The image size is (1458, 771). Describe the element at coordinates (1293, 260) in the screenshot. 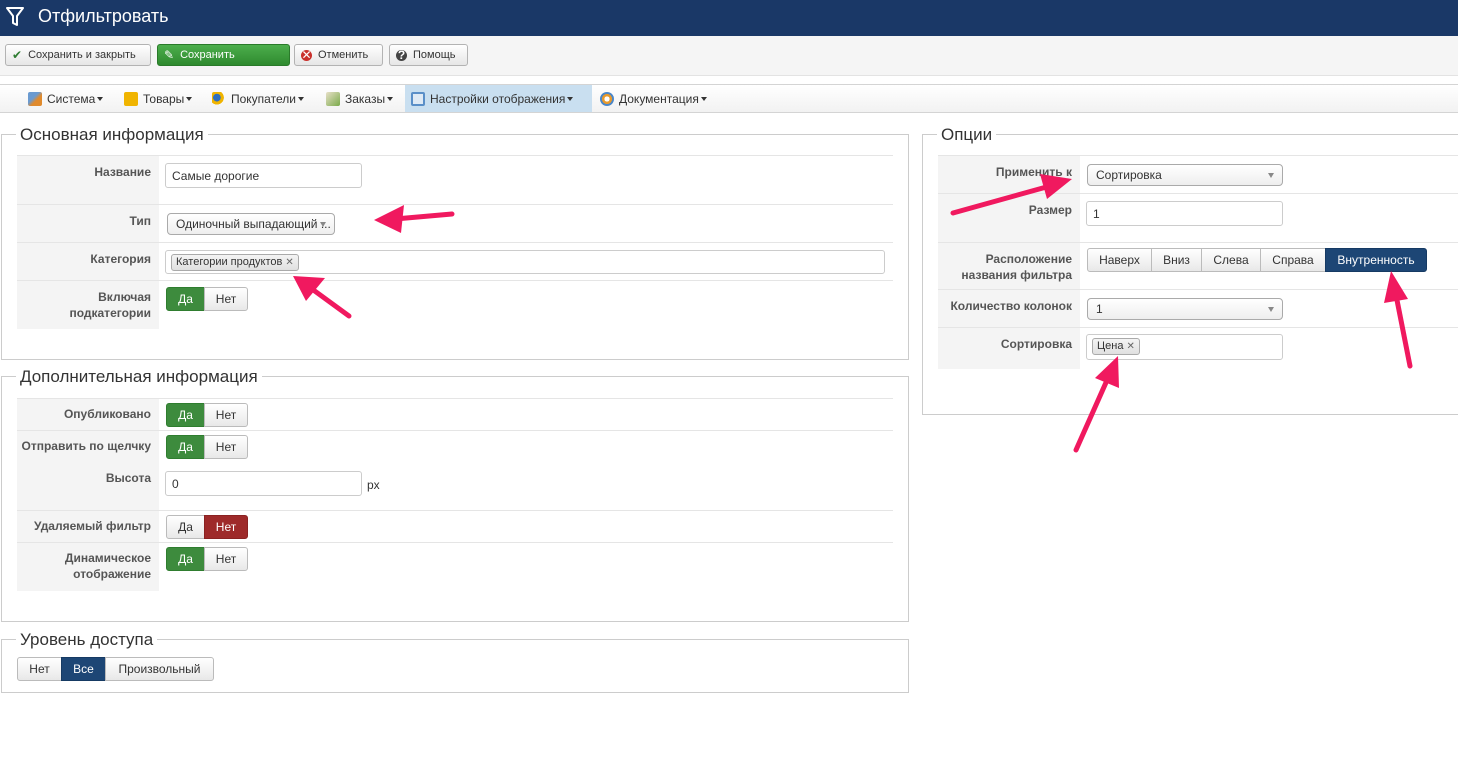

I see `position-right-button: Справа` at that location.